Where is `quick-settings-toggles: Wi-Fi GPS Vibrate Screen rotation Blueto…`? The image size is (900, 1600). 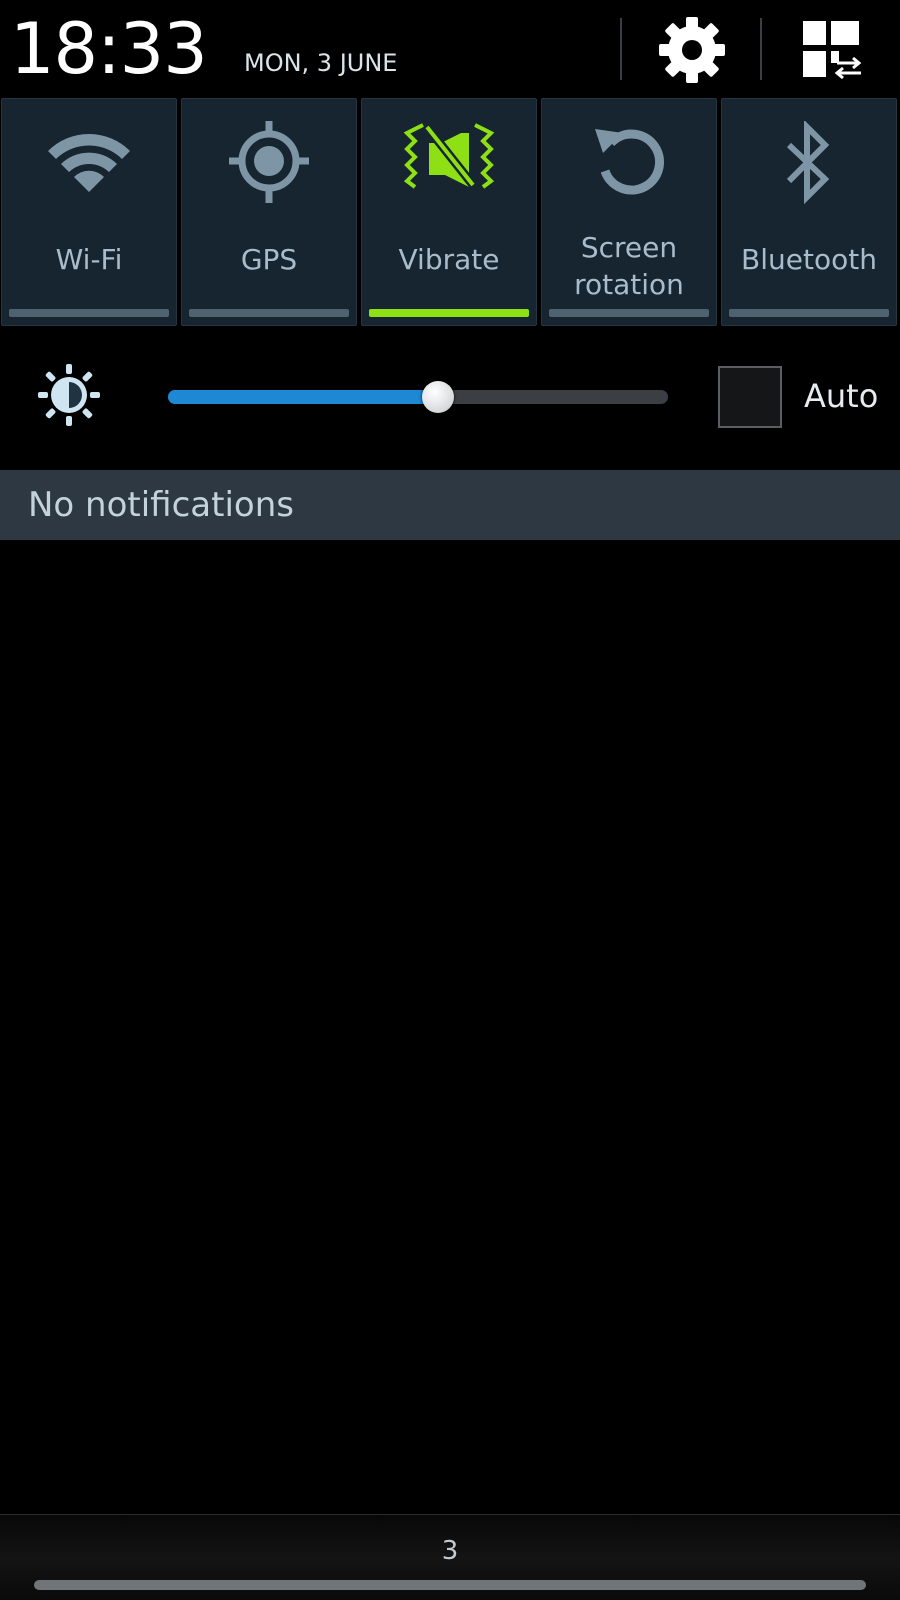 quick-settings-toggles: Wi-Fi GPS Vibrate Screen rotation Blueto… is located at coordinates (450, 212).